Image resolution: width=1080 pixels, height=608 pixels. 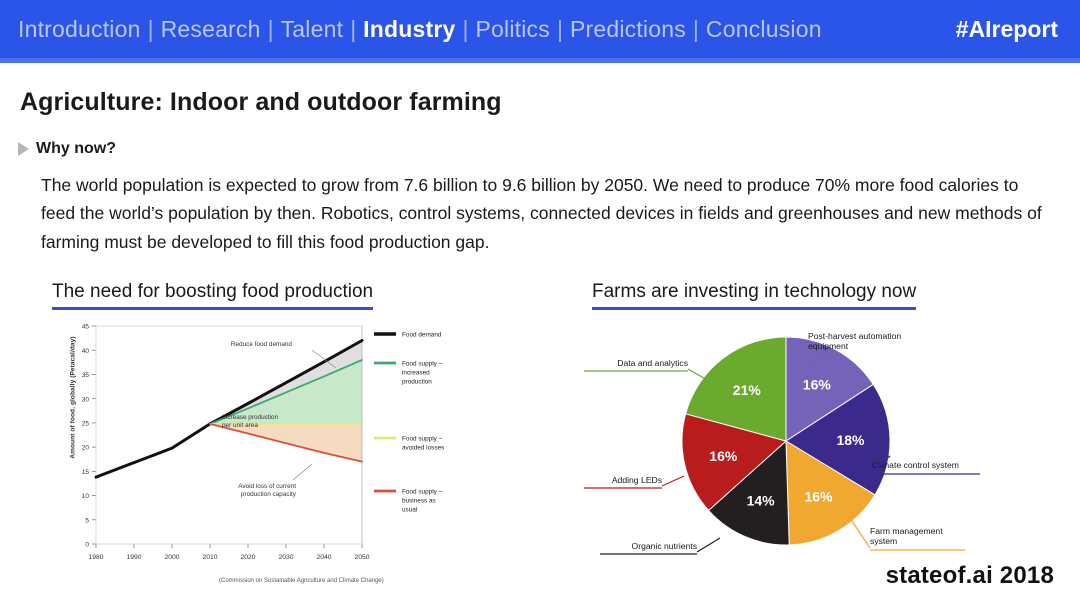 What do you see at coordinates (267, 486) in the screenshot?
I see `line-chart-annotation: Avoid loss of current` at bounding box center [267, 486].